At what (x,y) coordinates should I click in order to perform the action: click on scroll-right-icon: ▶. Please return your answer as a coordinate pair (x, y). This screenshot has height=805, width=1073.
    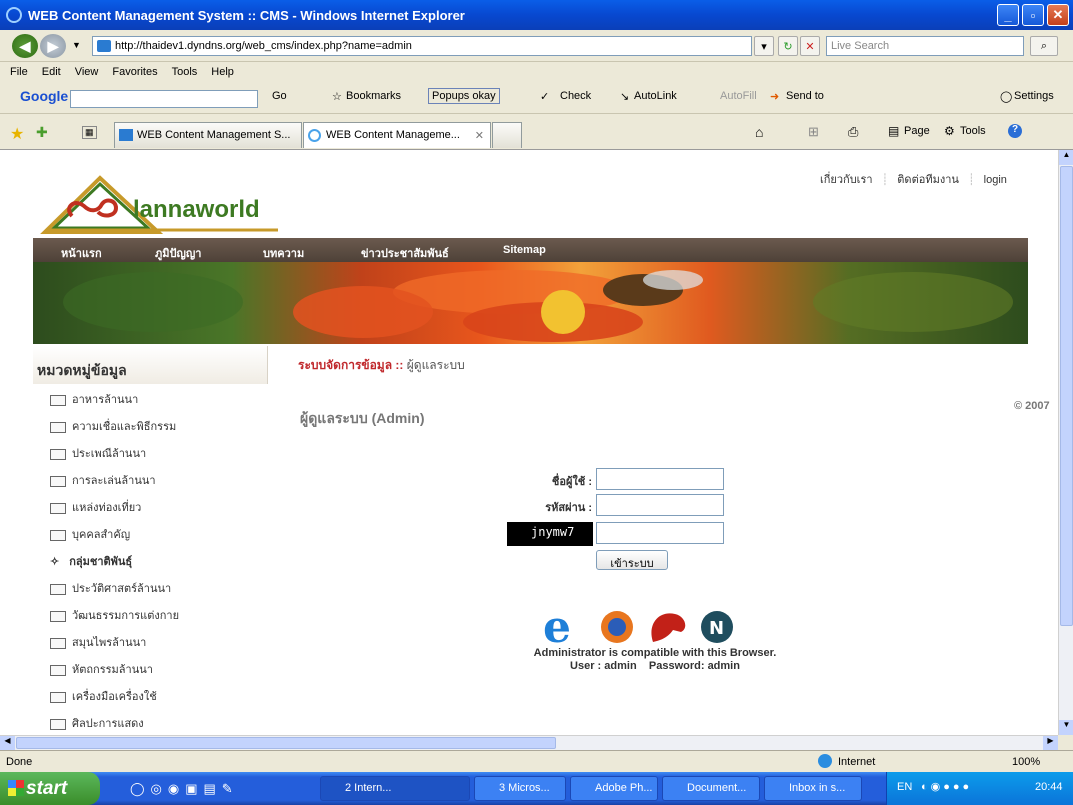
    Looking at the image, I should click on (1050, 743).